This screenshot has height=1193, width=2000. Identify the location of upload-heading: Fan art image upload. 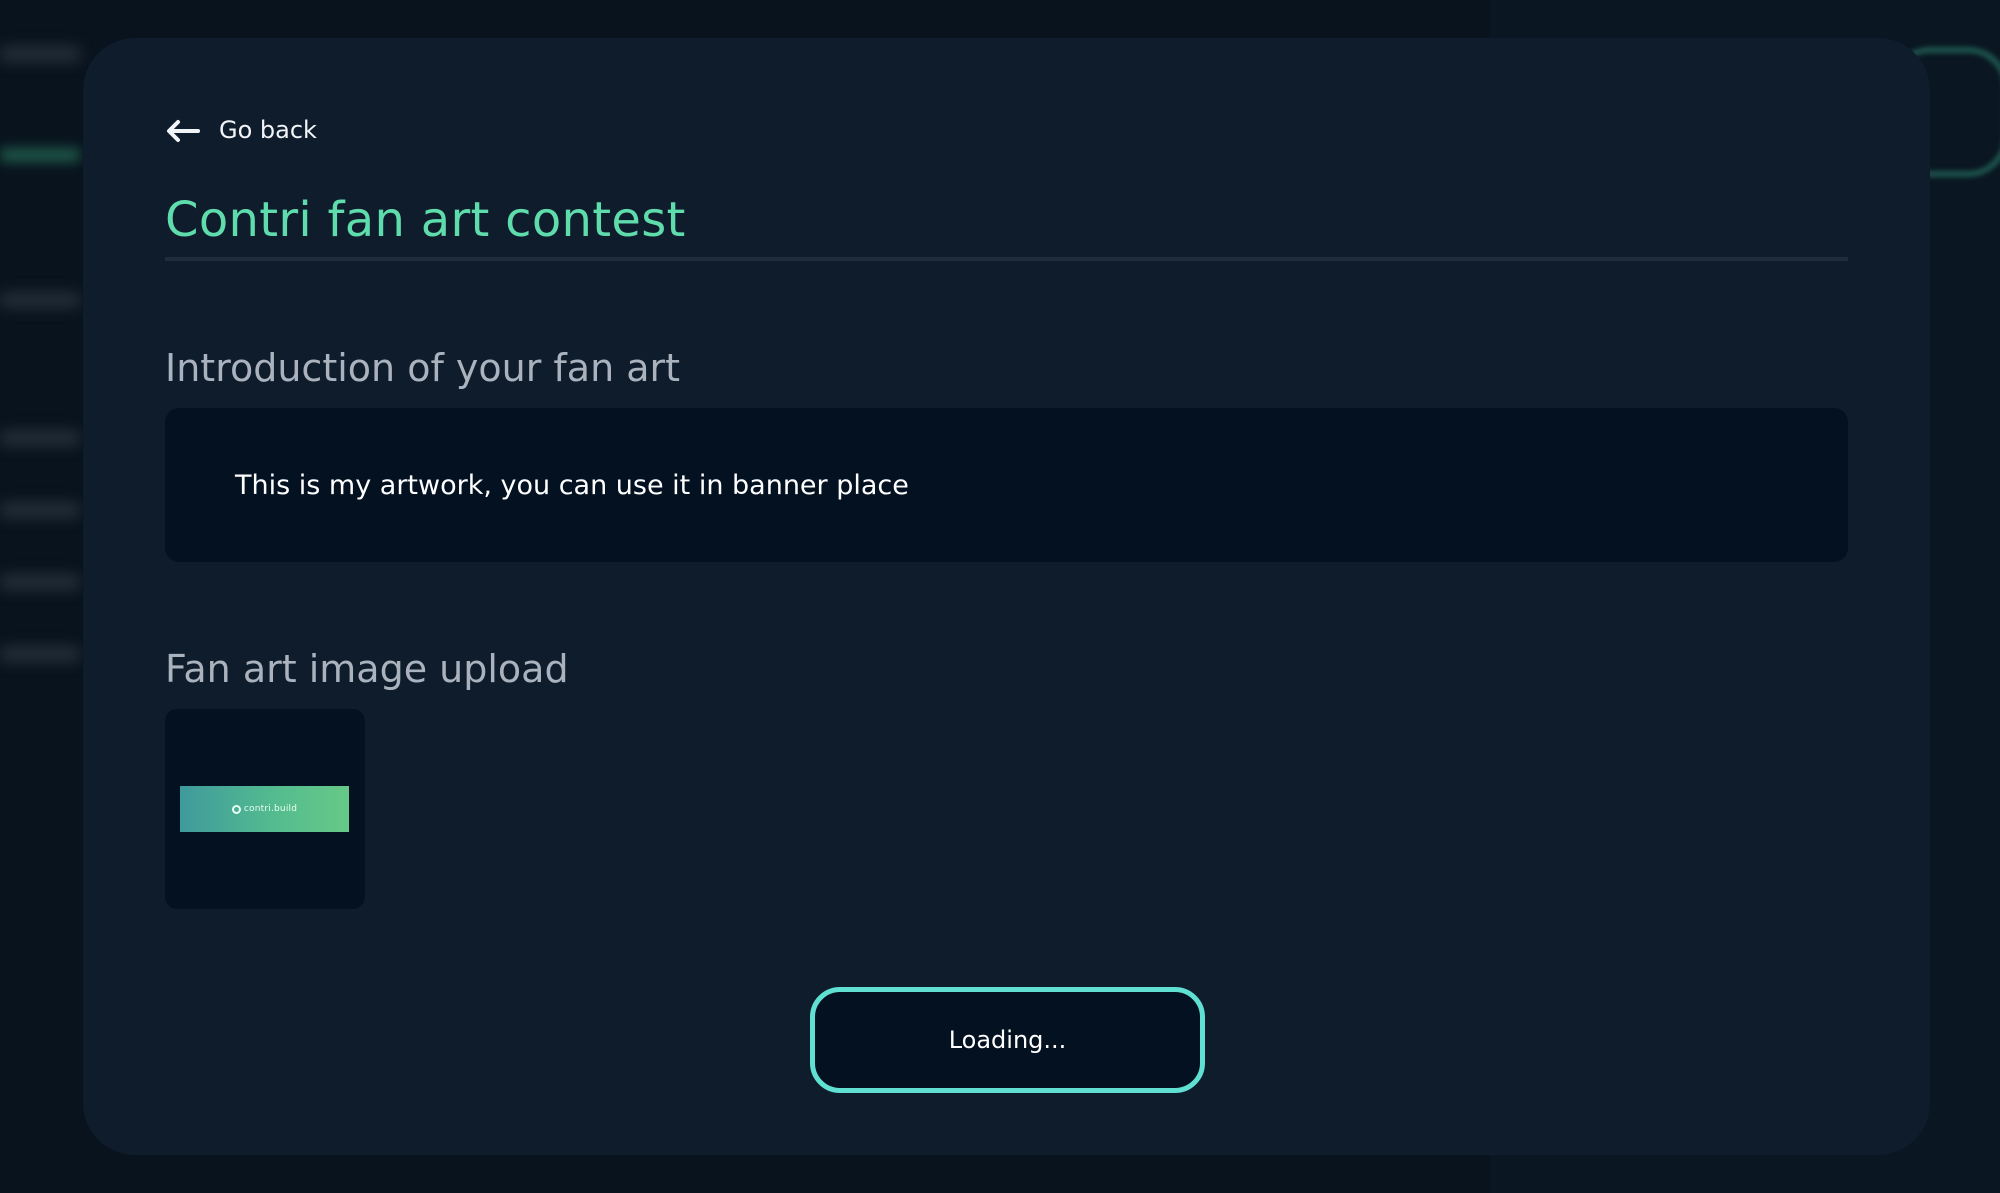
(367, 669).